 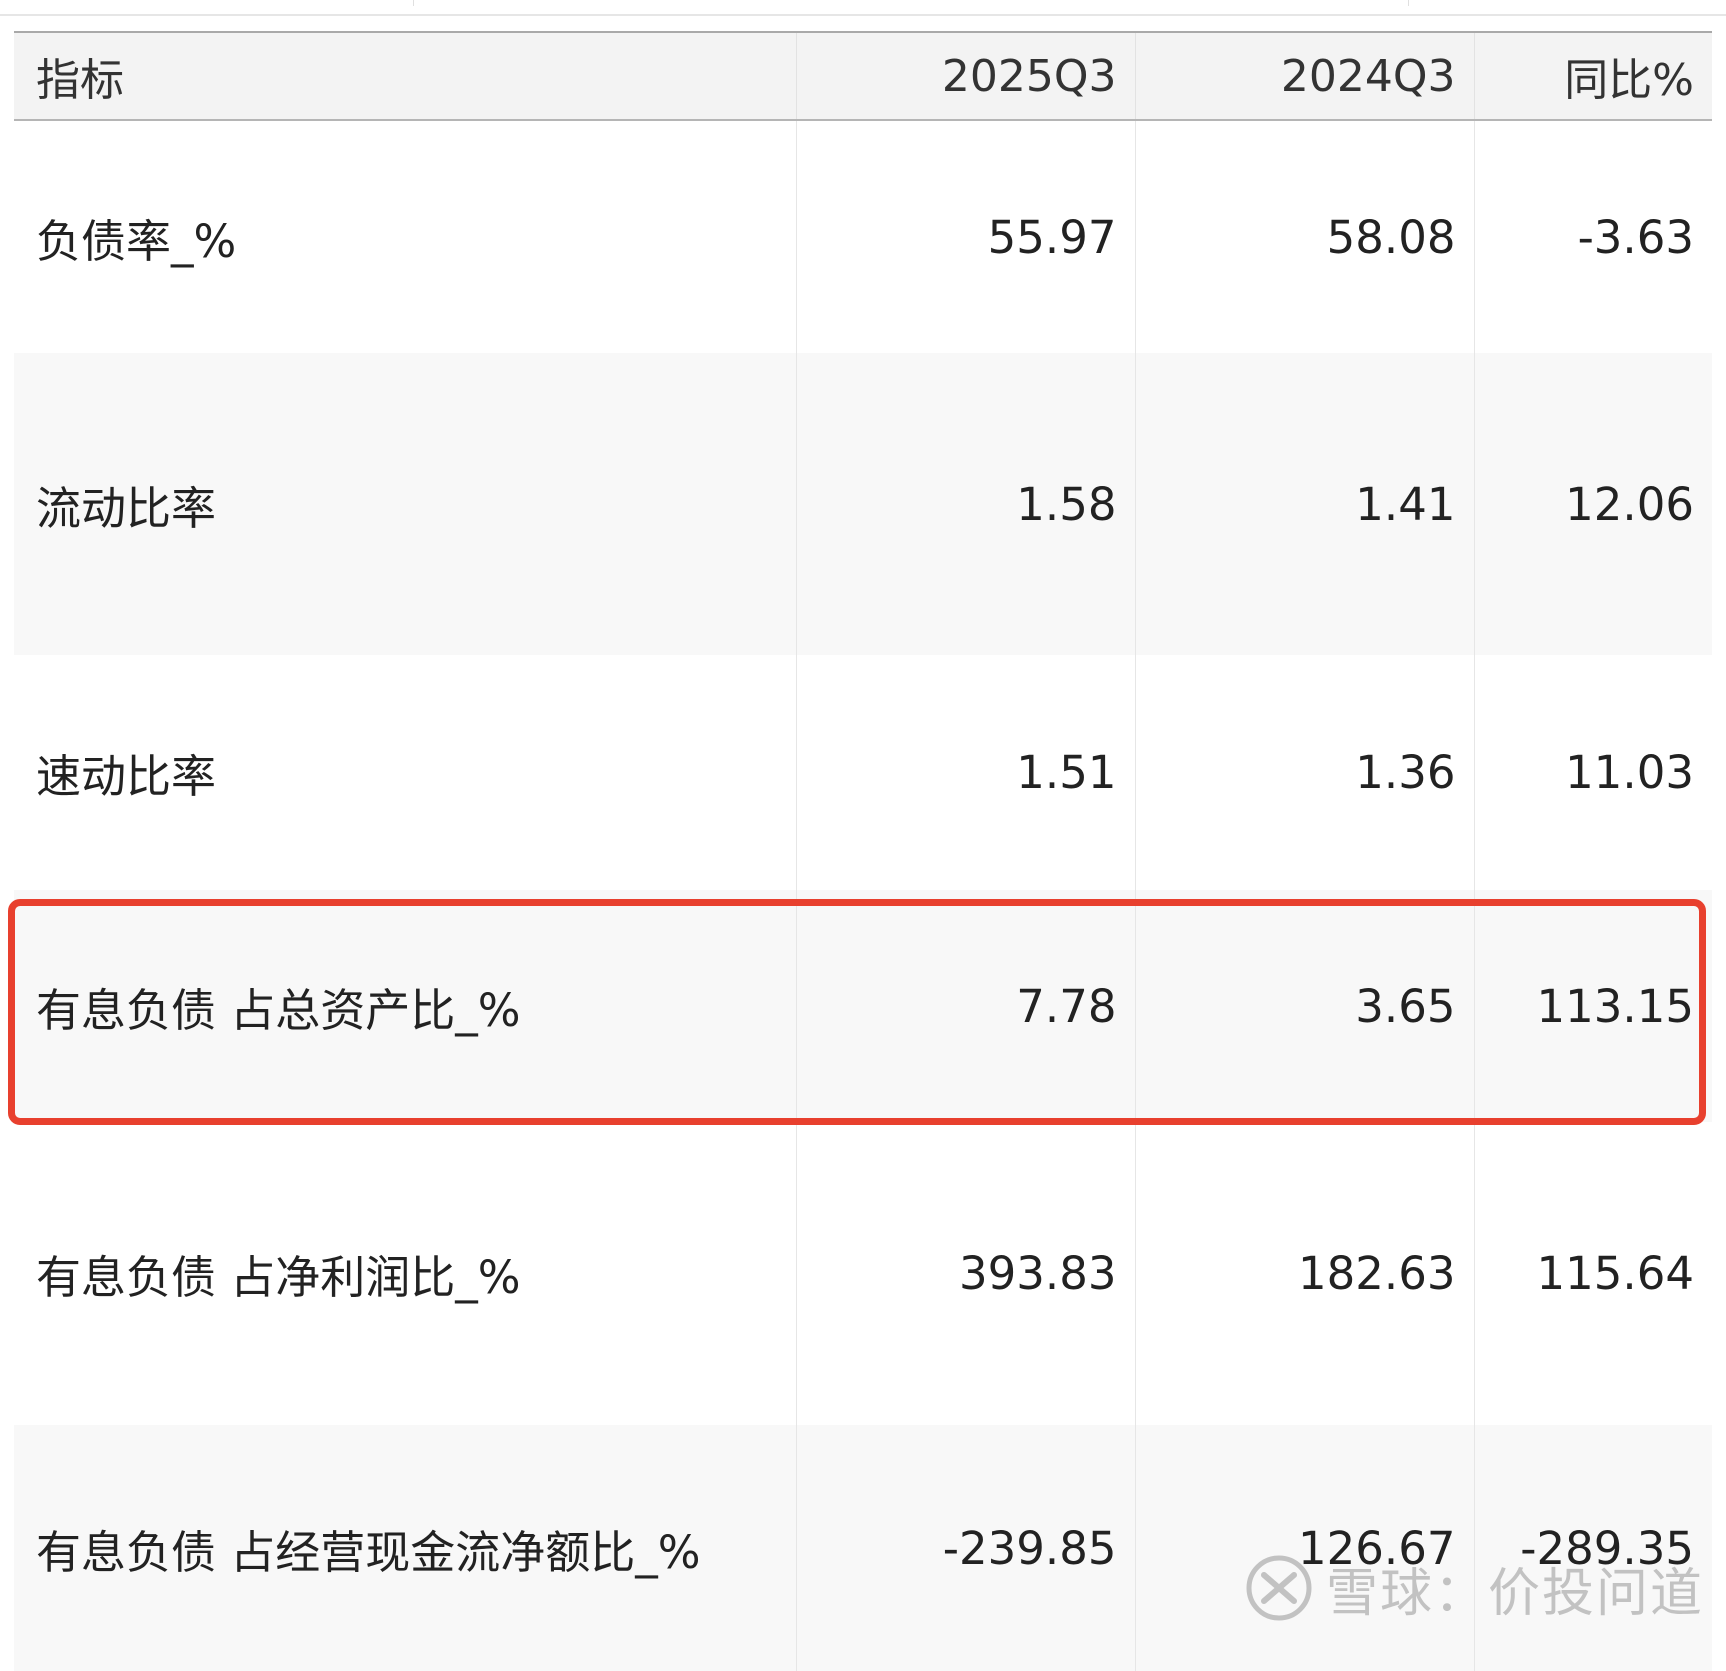 What do you see at coordinates (1304, 504) in the screenshot?
I see `value-2024q3: 1.41` at bounding box center [1304, 504].